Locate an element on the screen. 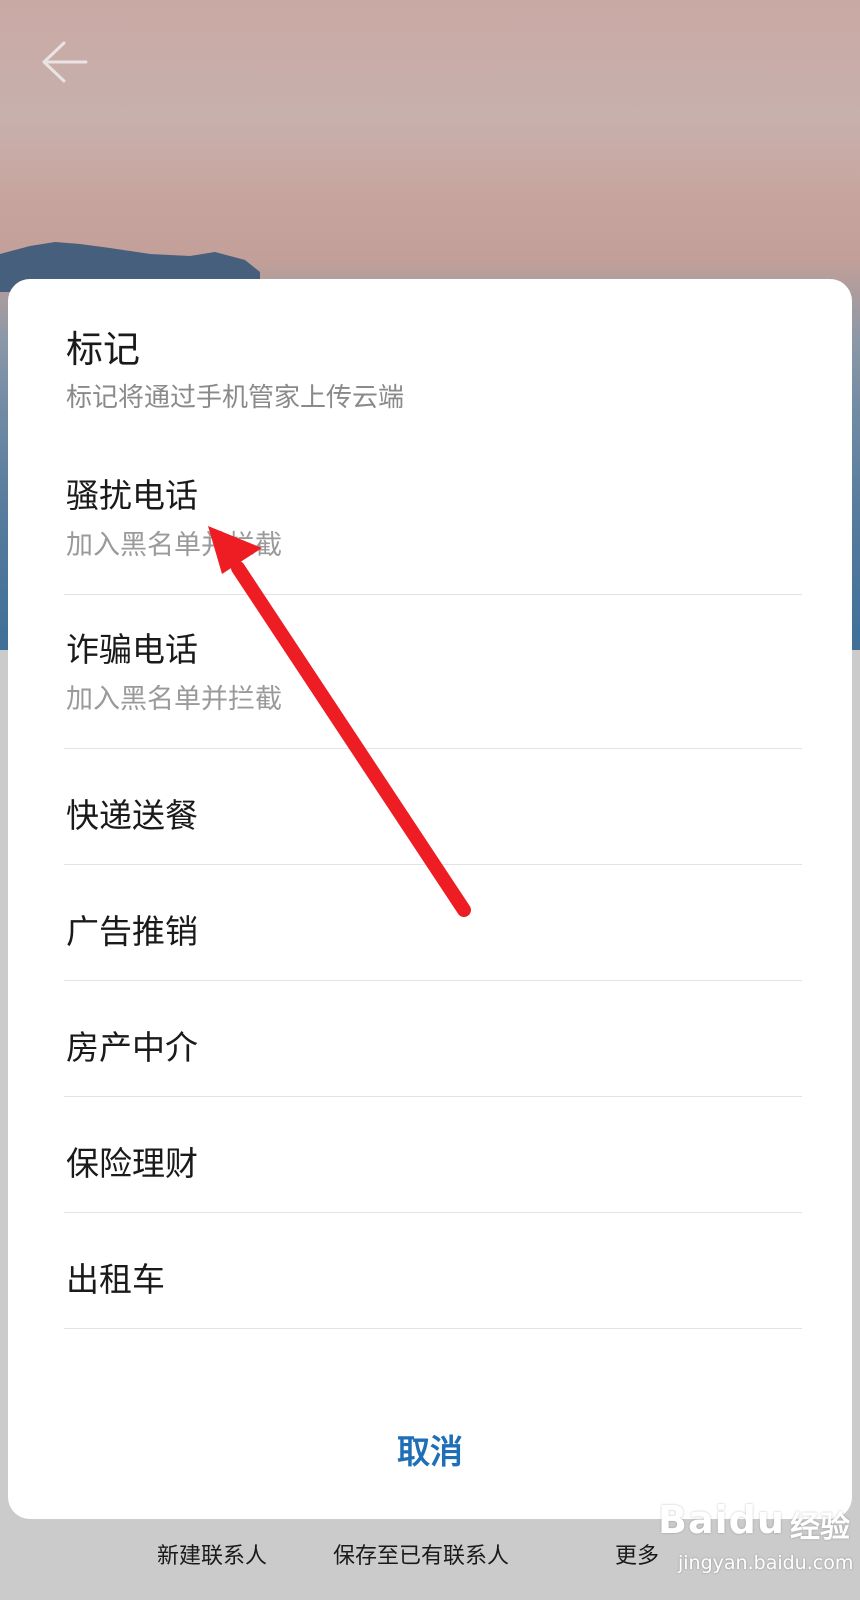  option-advertising: 广告推销 is located at coordinates (433, 923).